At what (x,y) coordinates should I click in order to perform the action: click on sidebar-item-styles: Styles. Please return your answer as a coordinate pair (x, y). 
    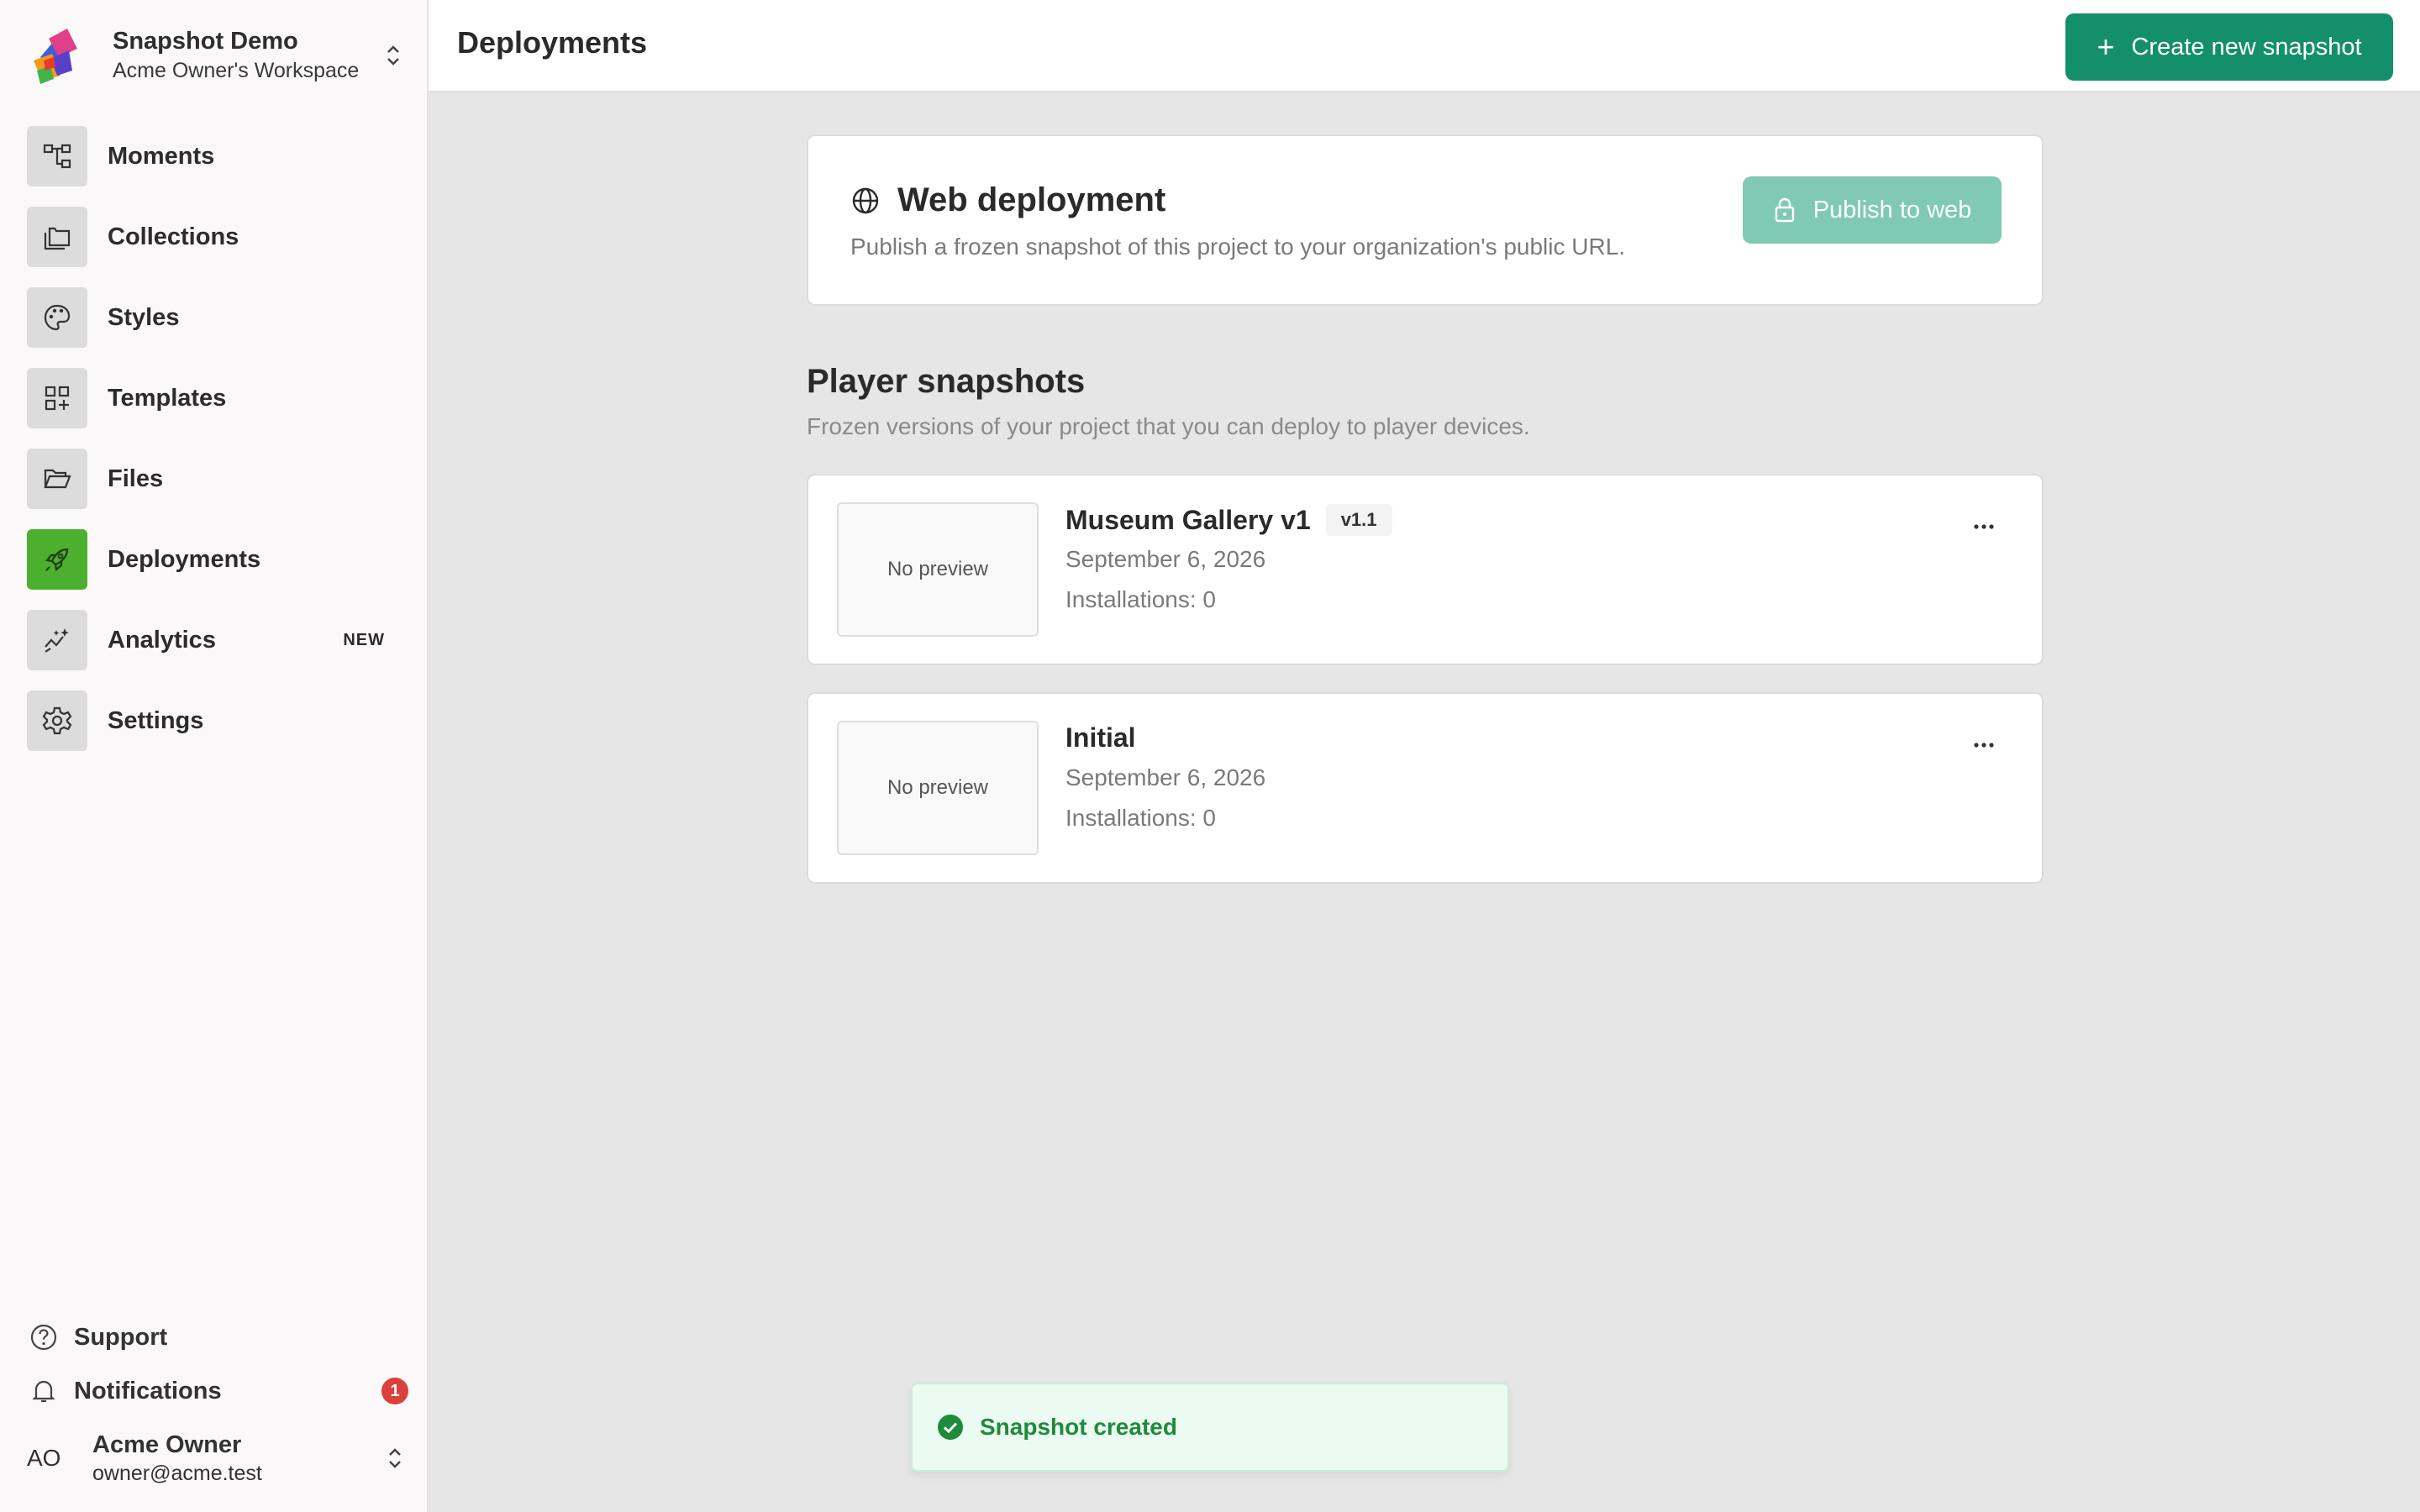
    Looking at the image, I should click on (212, 317).